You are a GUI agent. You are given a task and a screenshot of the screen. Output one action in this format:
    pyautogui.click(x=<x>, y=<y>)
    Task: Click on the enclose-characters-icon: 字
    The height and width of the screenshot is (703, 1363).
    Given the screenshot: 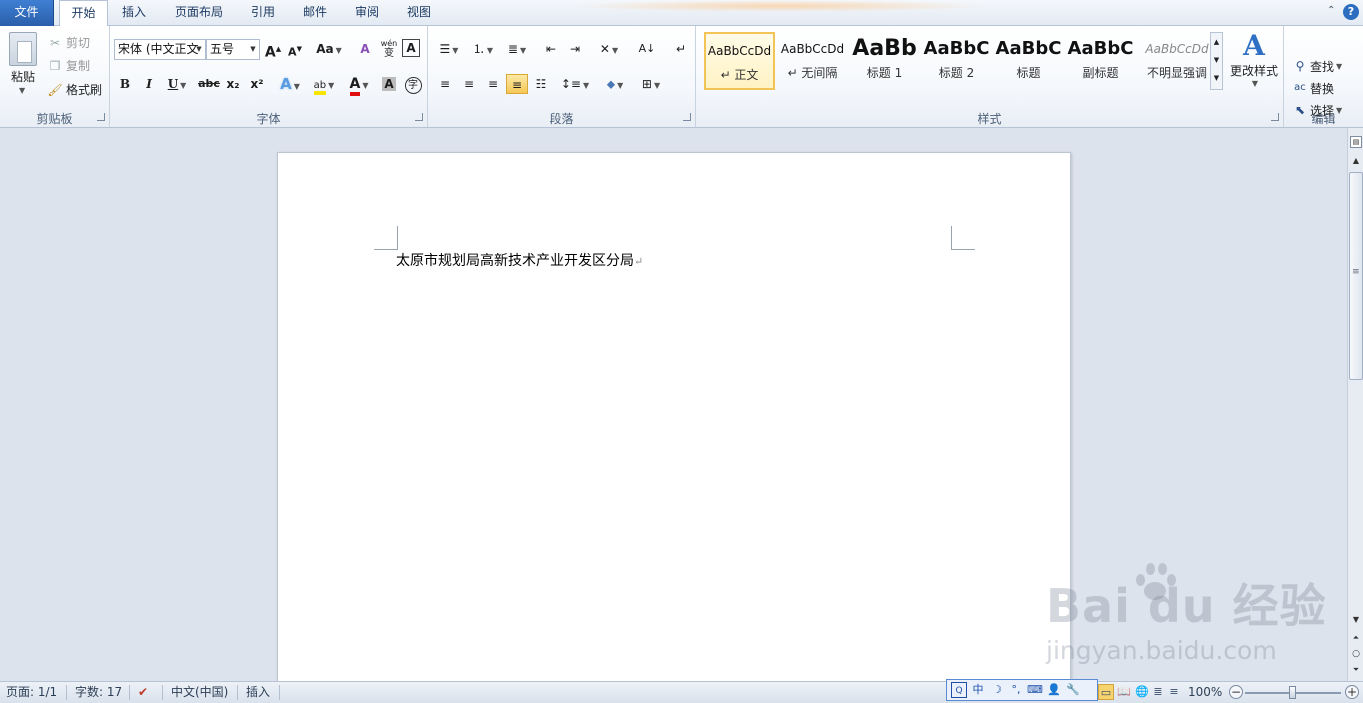 What is the action you would take?
    pyautogui.click(x=413, y=84)
    